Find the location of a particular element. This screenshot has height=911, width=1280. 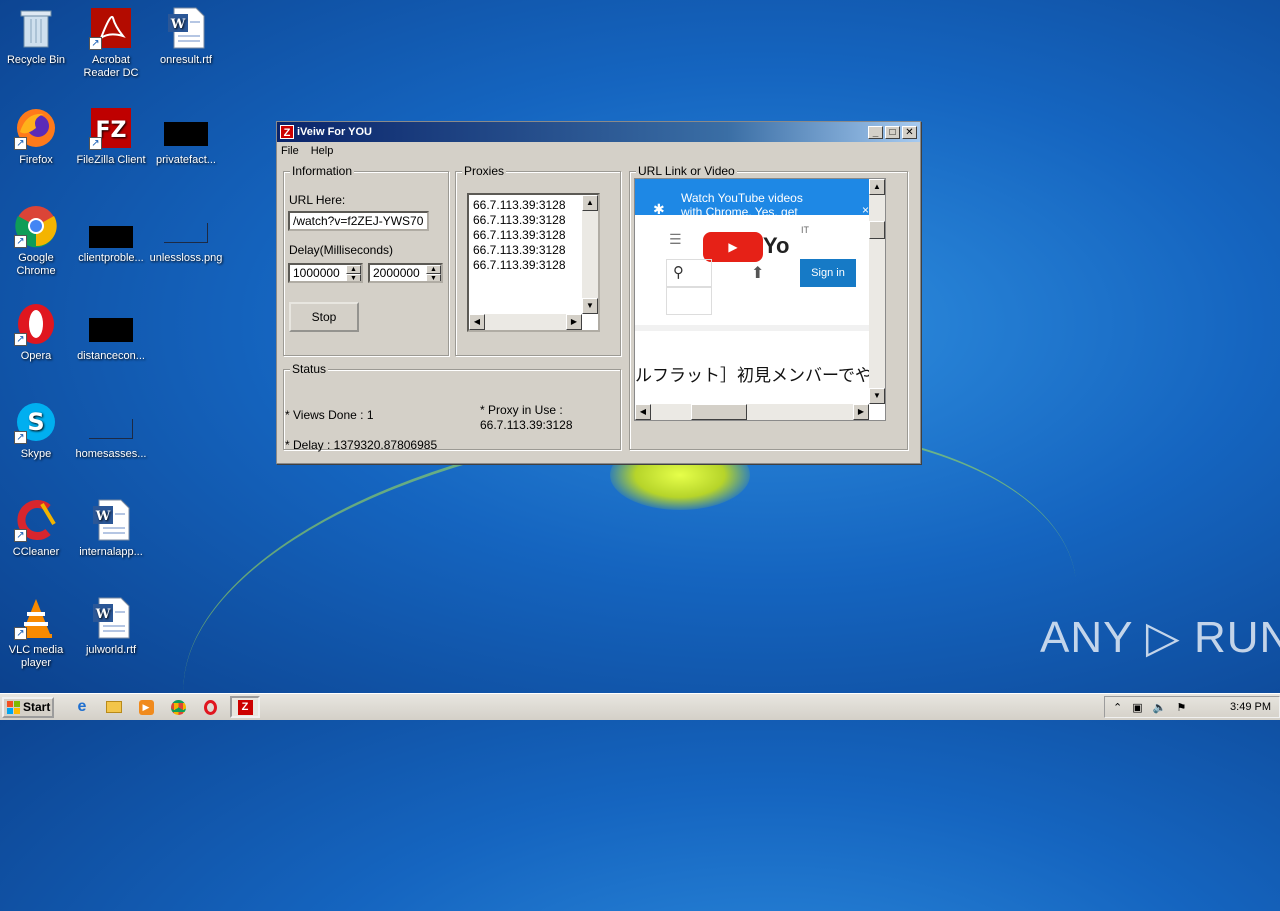

desktop-icon-onresult: W onresult.rtf is located at coordinates (186, 36).